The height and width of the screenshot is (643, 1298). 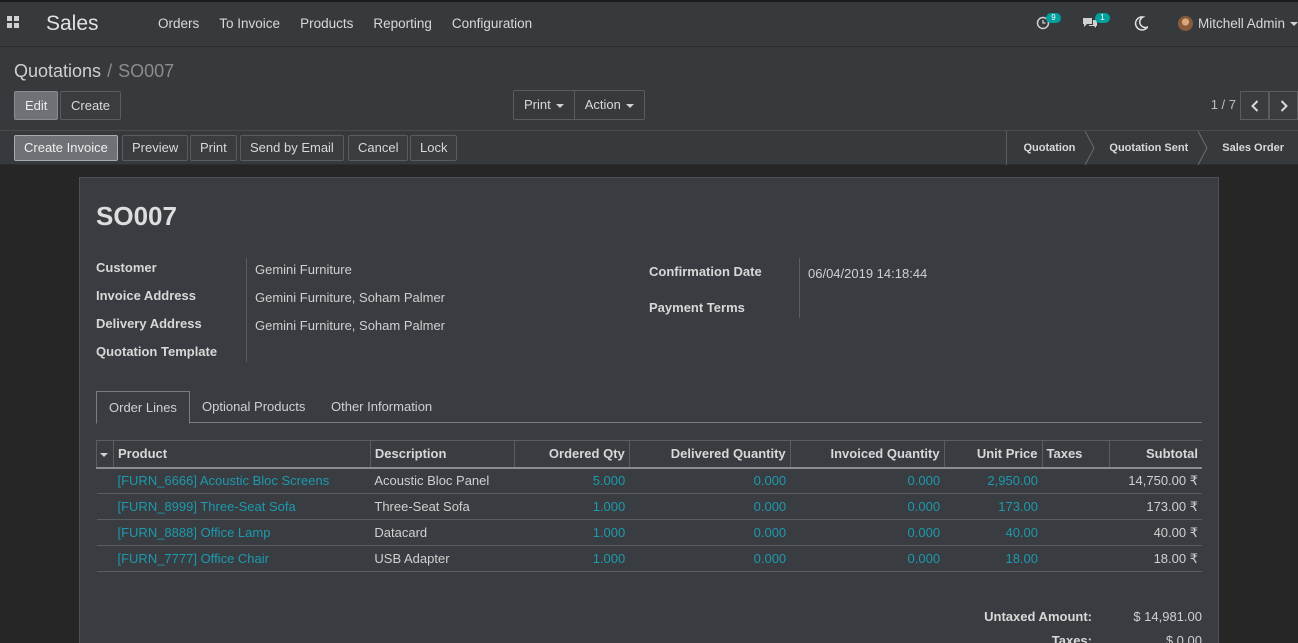 What do you see at coordinates (442, 506) in the screenshot?
I see `line-description: Three-Seat Sofa` at bounding box center [442, 506].